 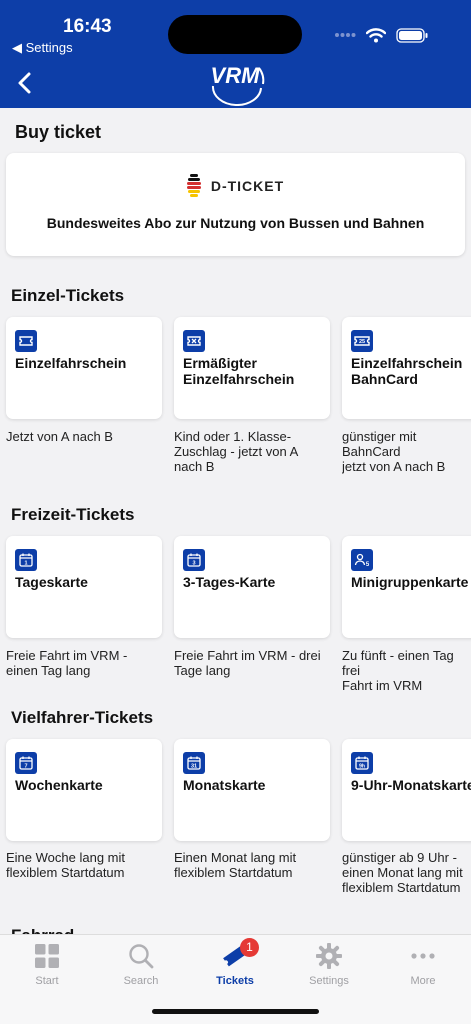 I want to click on tab-label: More, so click(x=423, y=981).